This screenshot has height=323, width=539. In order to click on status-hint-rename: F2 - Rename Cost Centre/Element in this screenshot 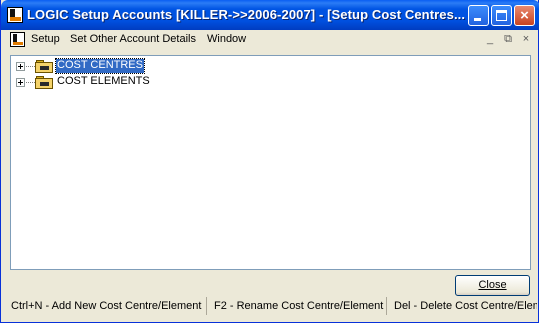, I will do `click(297, 306)`.